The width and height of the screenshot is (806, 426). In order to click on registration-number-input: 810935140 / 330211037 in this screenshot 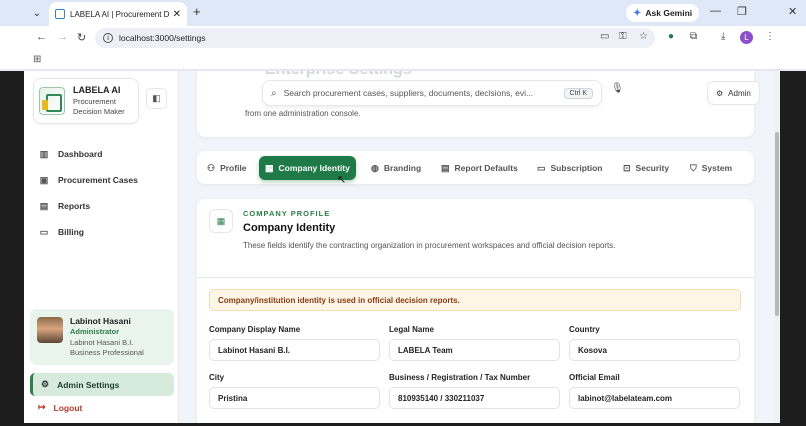, I will do `click(474, 398)`.